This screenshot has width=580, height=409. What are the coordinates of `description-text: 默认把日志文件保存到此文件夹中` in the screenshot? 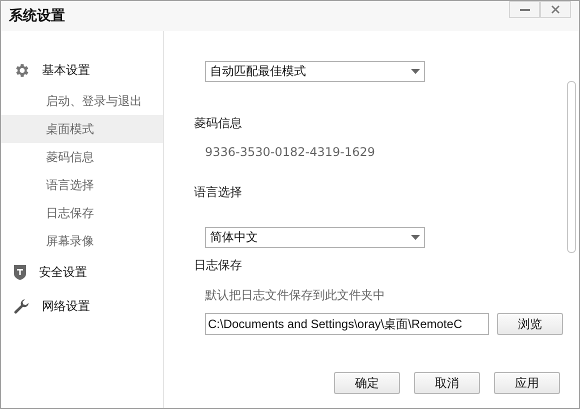 It's located at (295, 295).